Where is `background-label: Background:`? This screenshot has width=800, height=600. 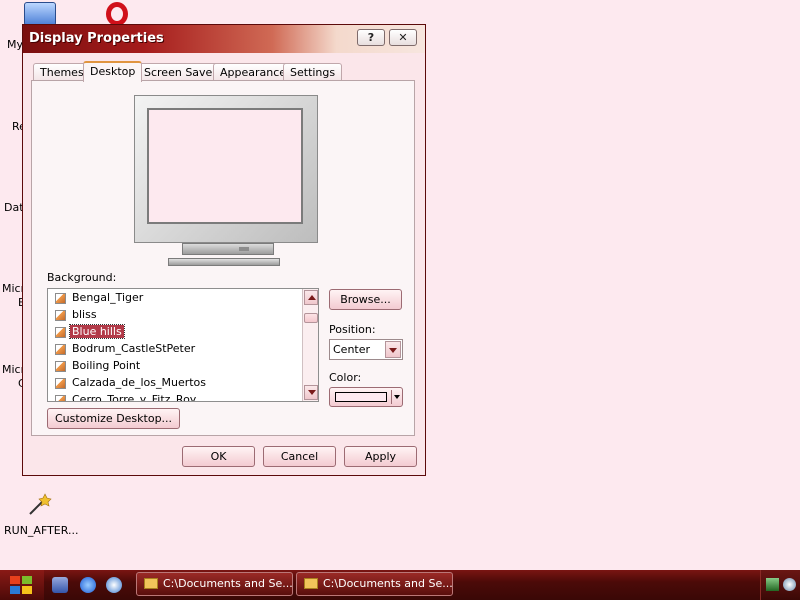
background-label: Background: is located at coordinates (82, 277).